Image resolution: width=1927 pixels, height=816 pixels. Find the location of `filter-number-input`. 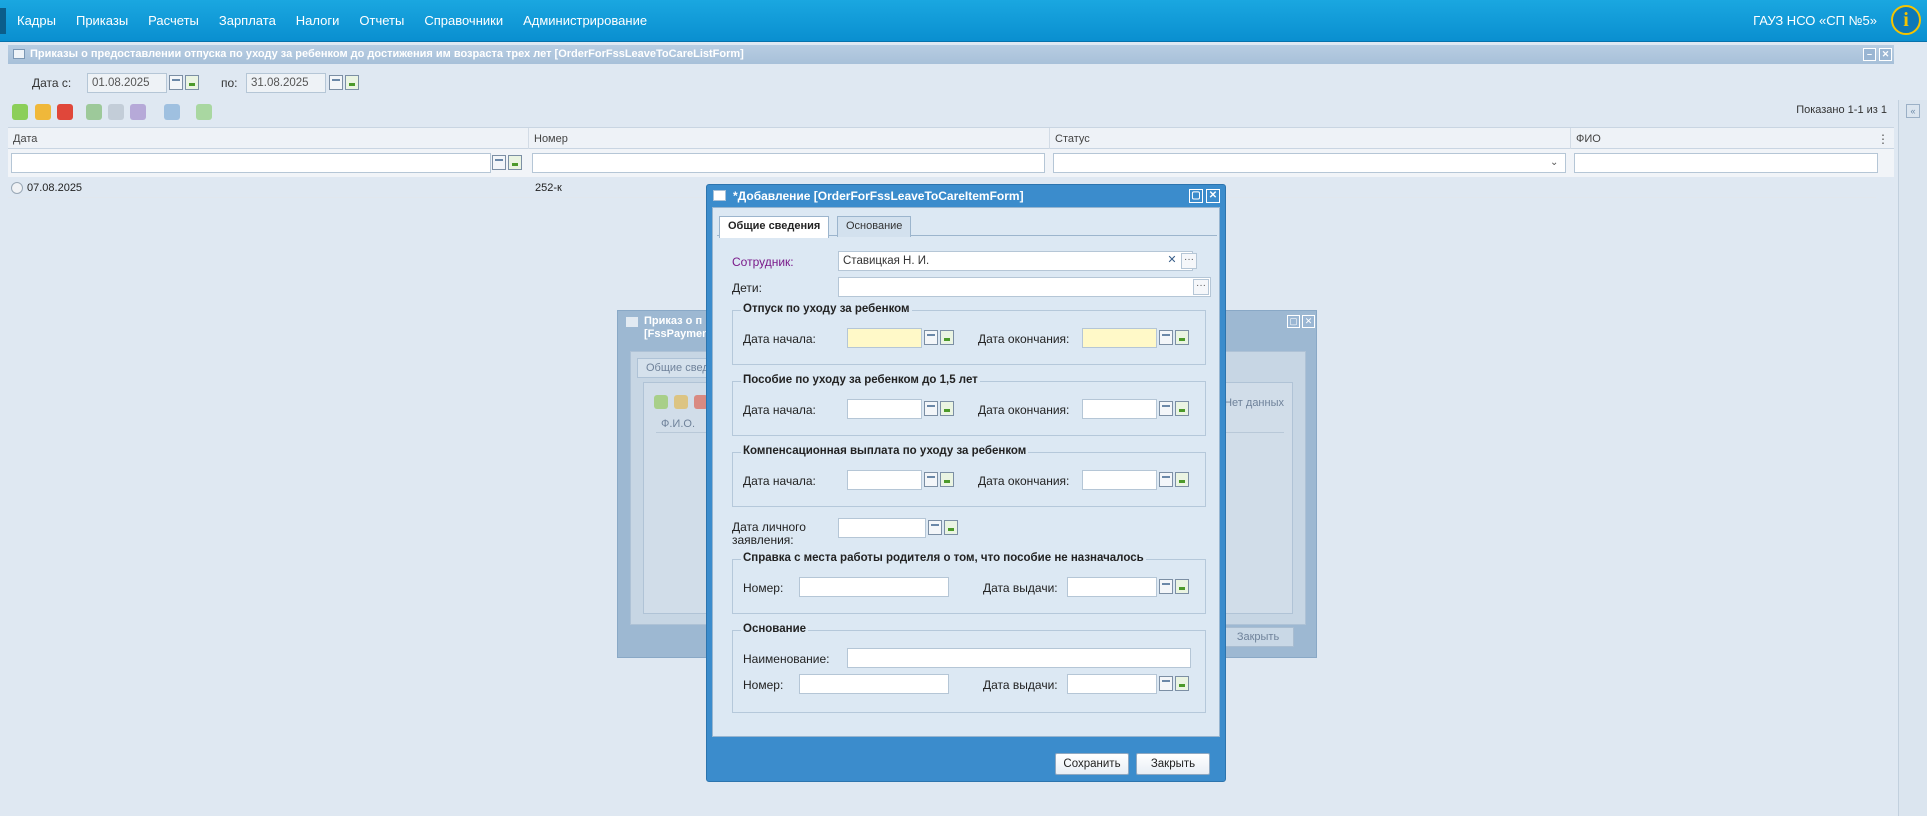

filter-number-input is located at coordinates (788, 163).